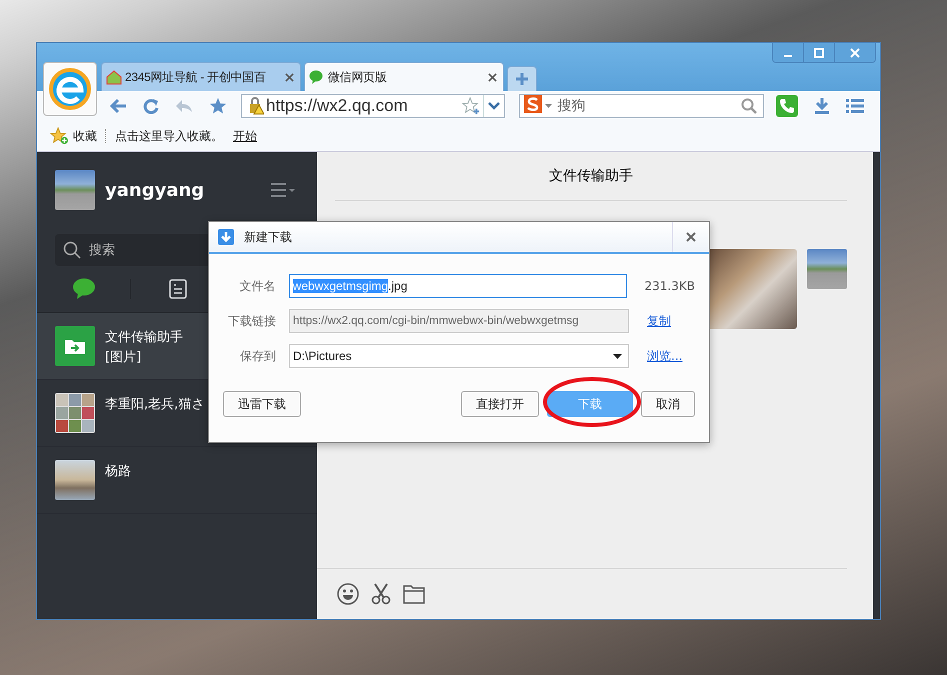  Describe the element at coordinates (457, 286) in the screenshot. I see `file-name-field: webwxgetmsgimg.jpg` at that location.